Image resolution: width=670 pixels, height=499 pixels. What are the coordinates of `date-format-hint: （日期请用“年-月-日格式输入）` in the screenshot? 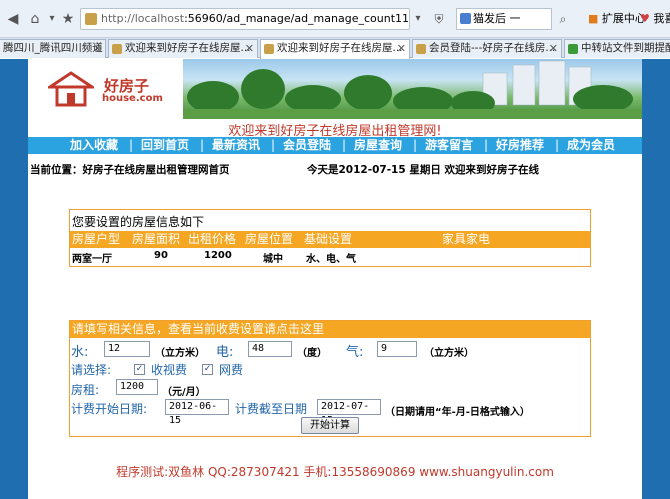 It's located at (457, 412).